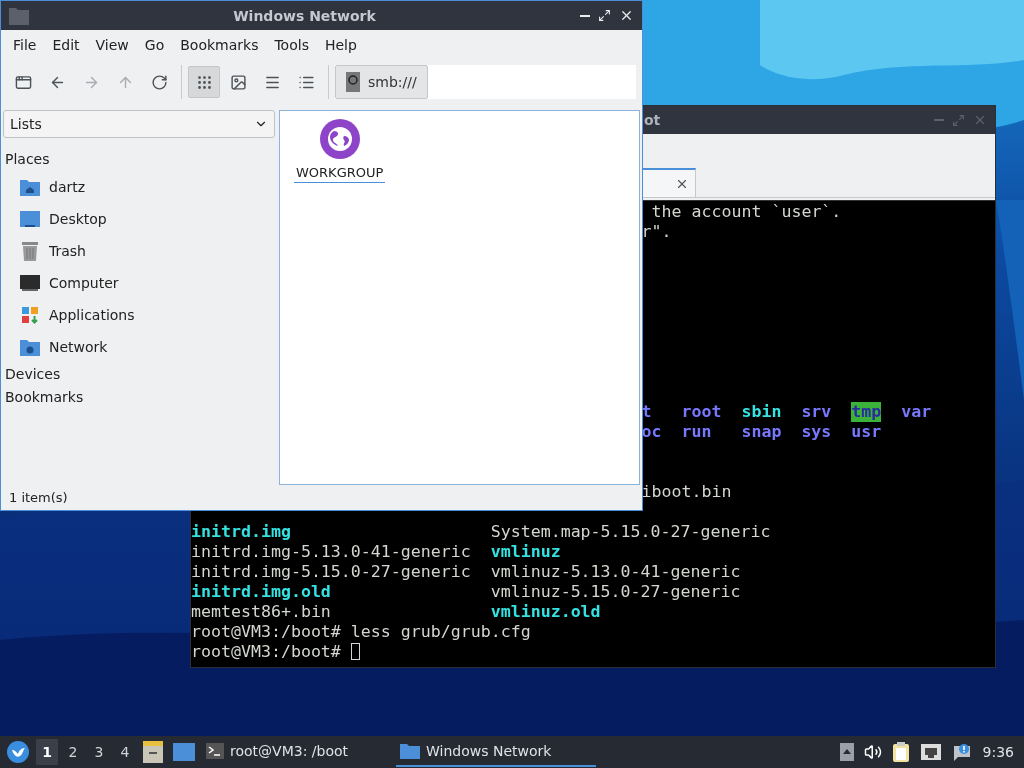 This screenshot has width=1024, height=768. I want to click on menu-item: Tools, so click(291, 45).